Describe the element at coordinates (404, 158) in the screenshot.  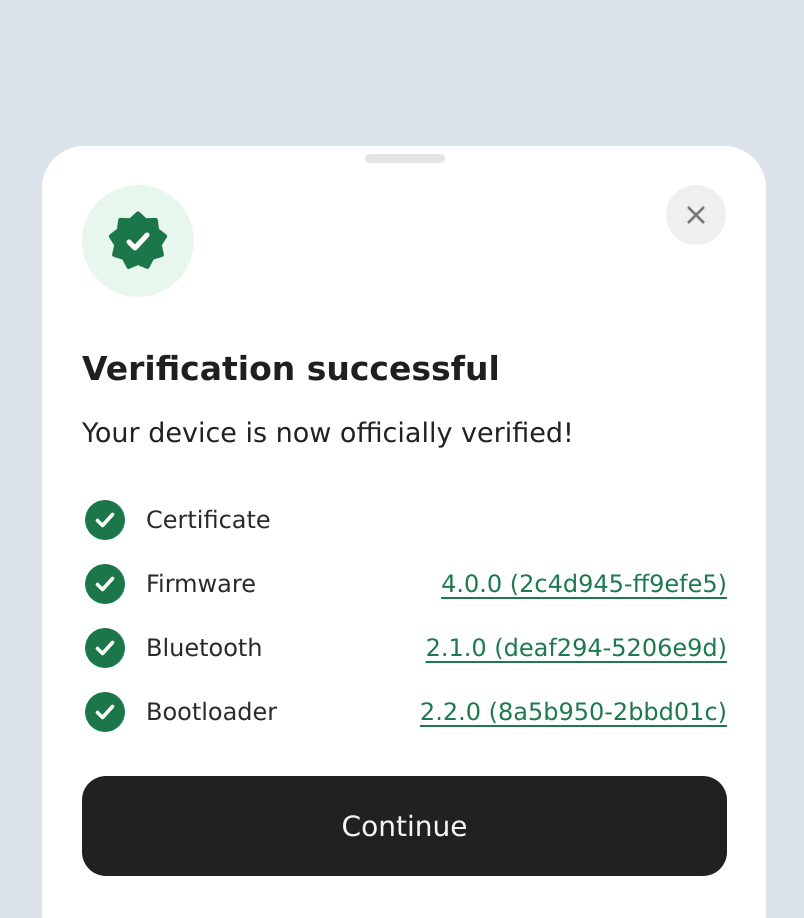
I see `drag-handle` at that location.